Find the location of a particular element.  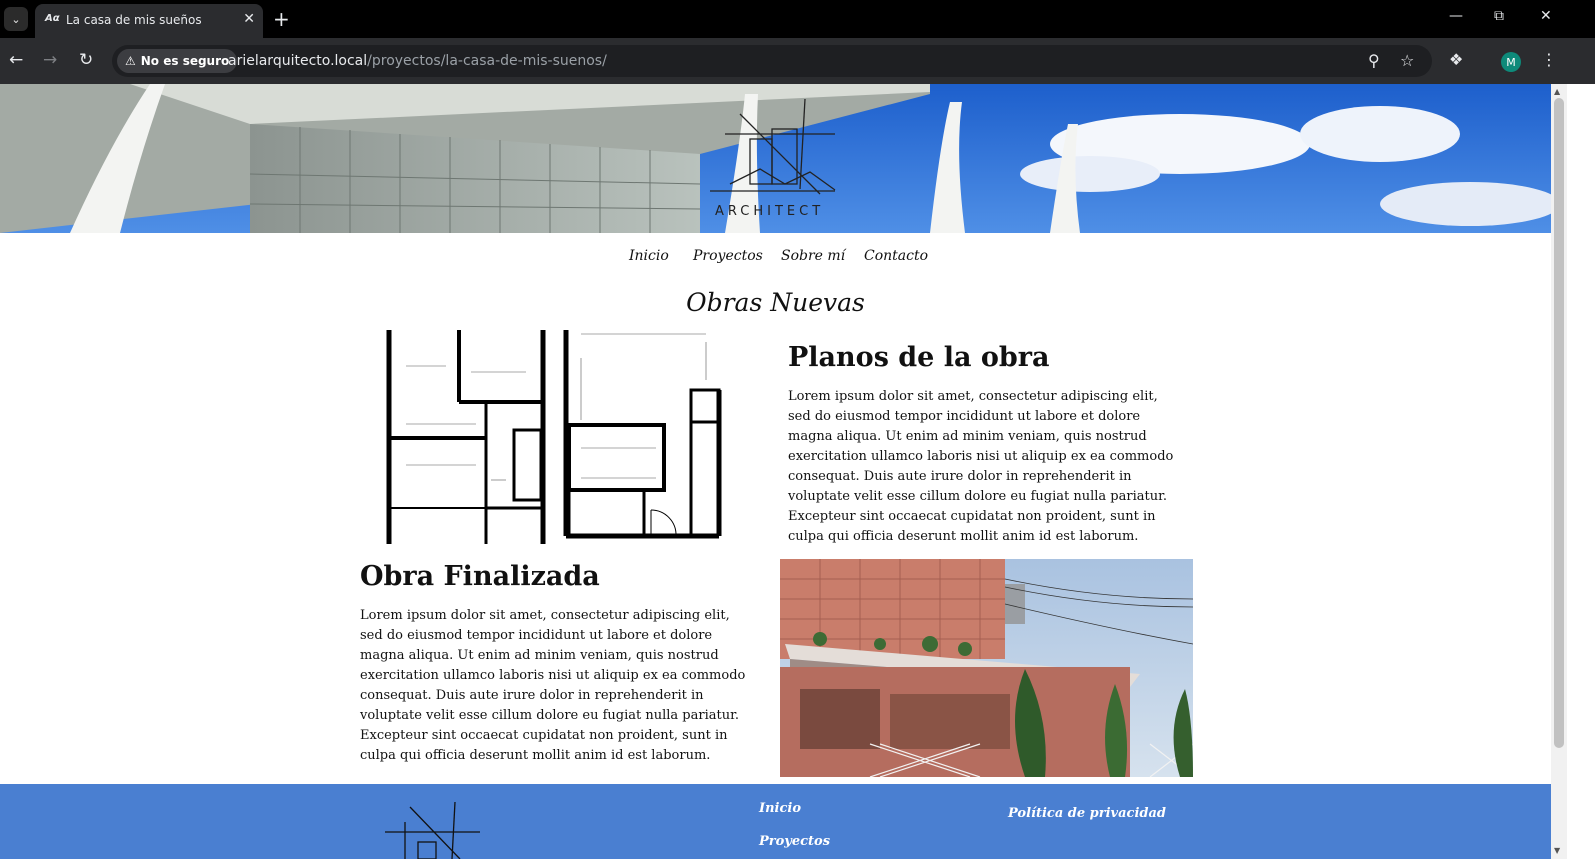

close-tab-icon: ✕ is located at coordinates (249, 19).